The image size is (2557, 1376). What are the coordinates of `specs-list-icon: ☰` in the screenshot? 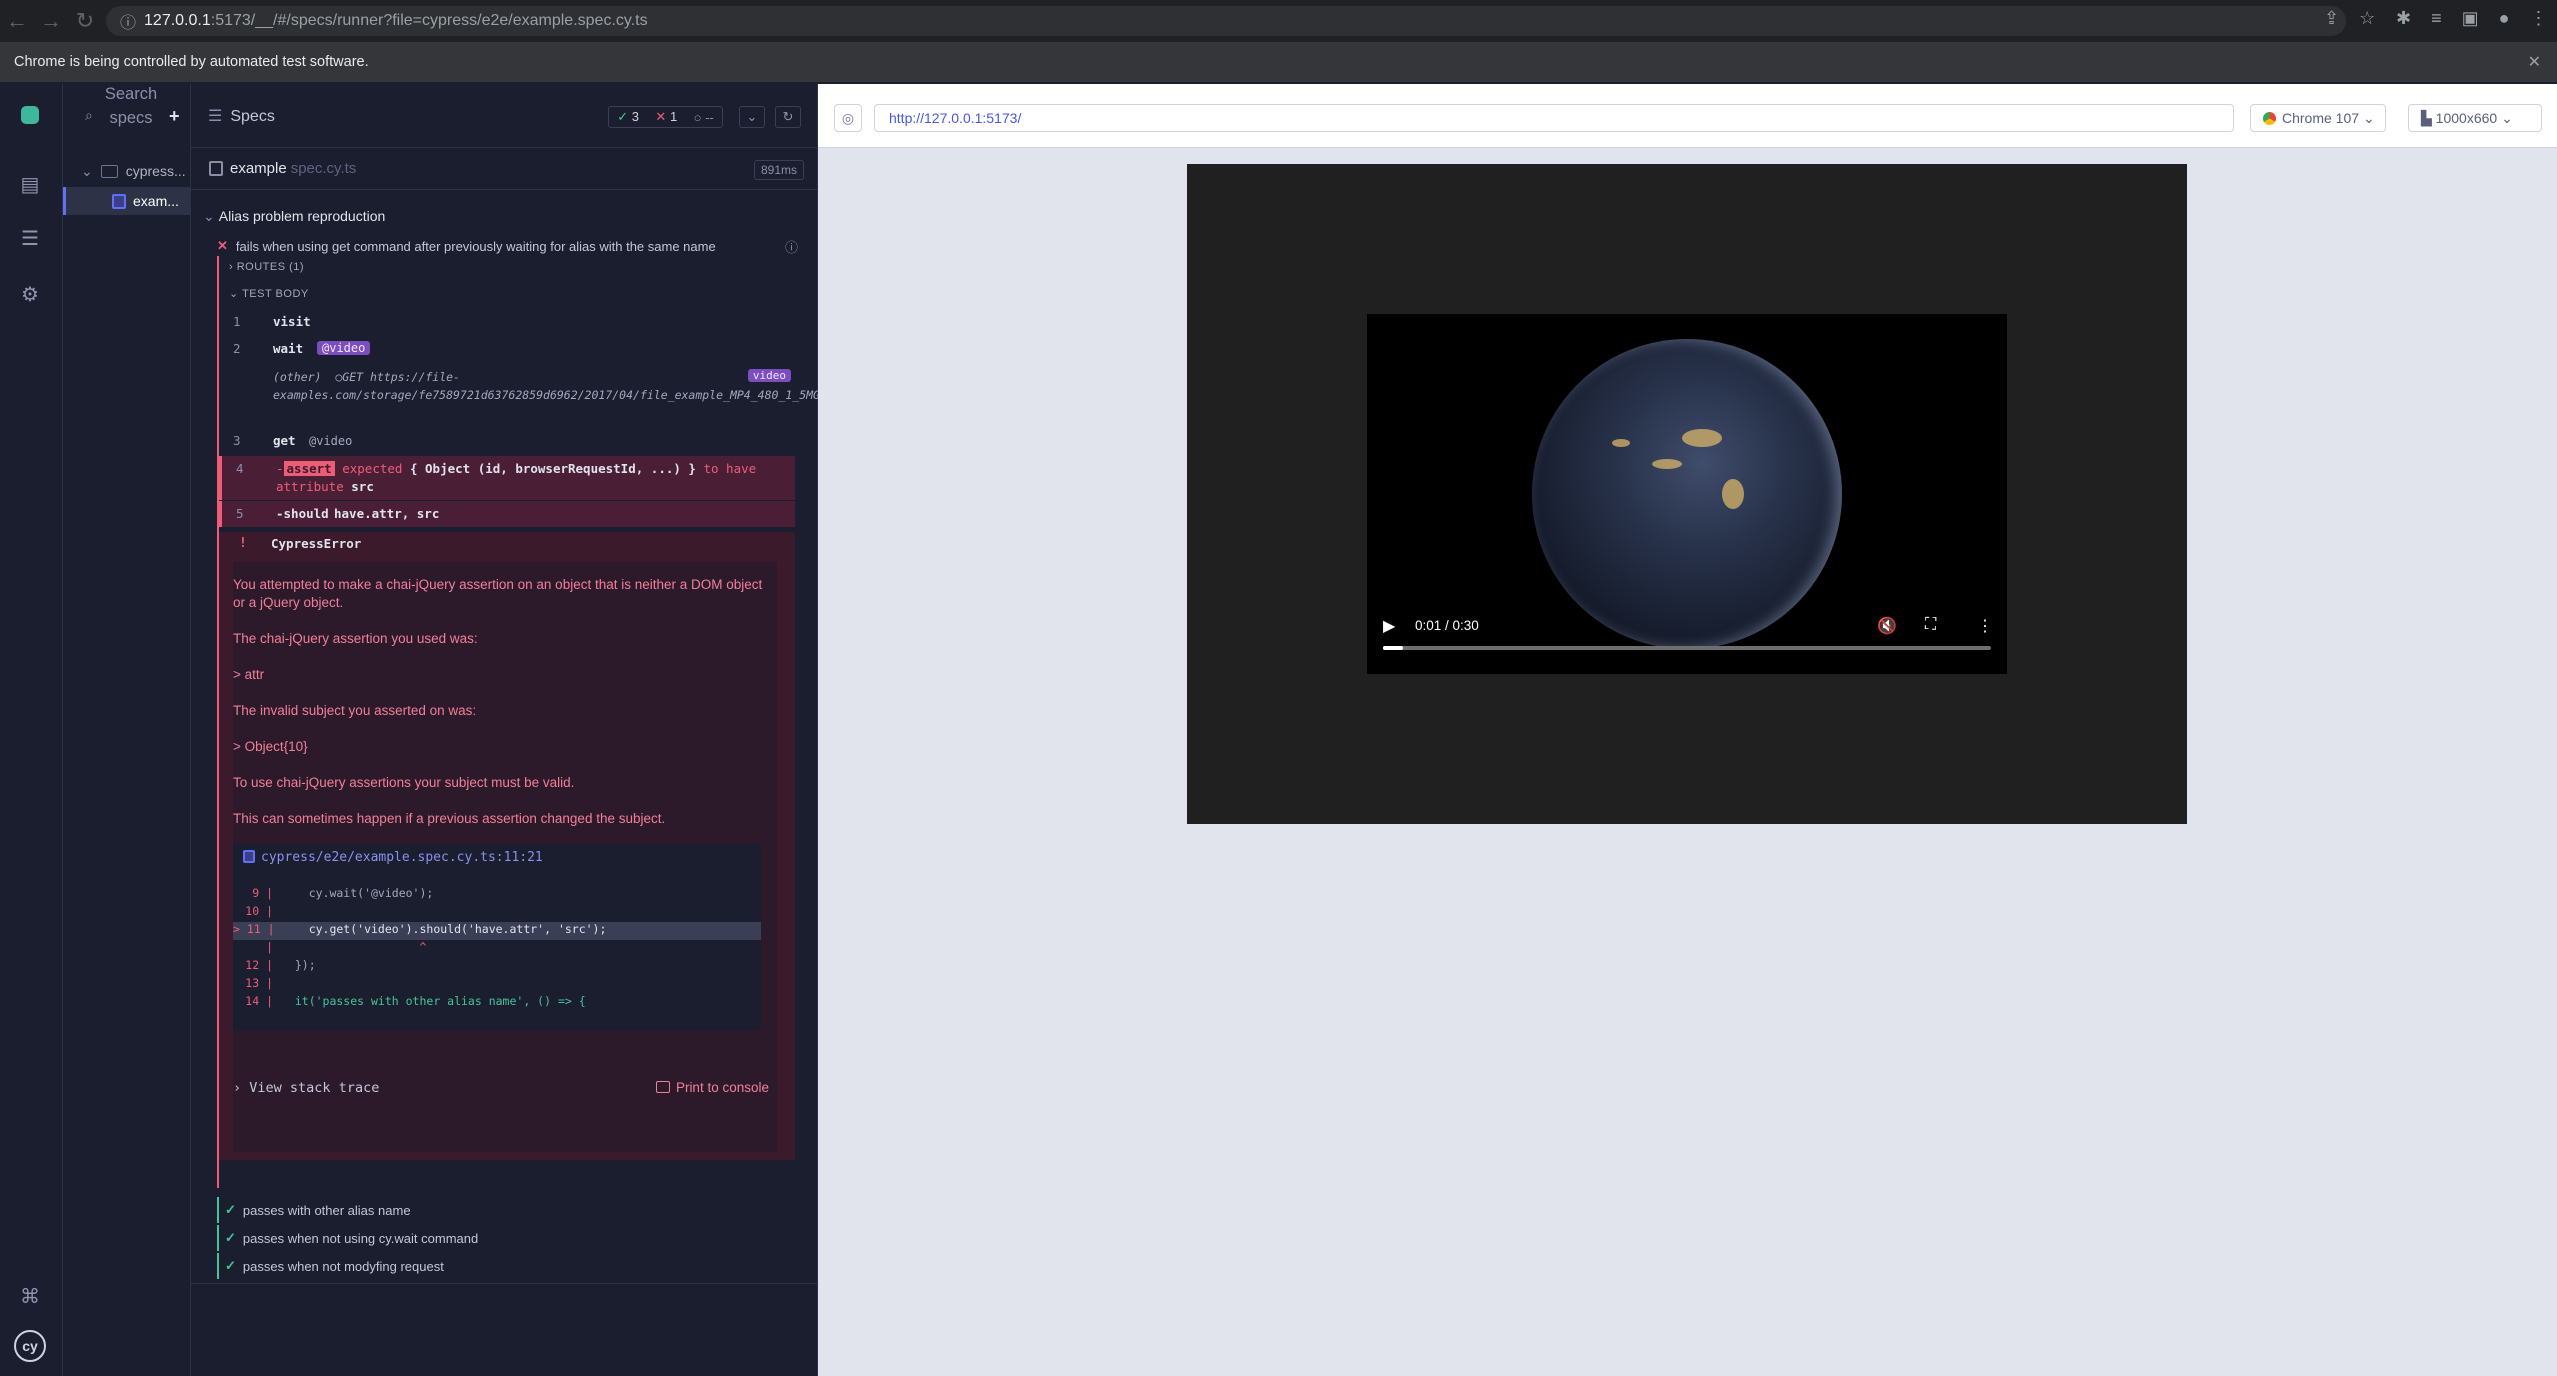 It's located at (30, 239).